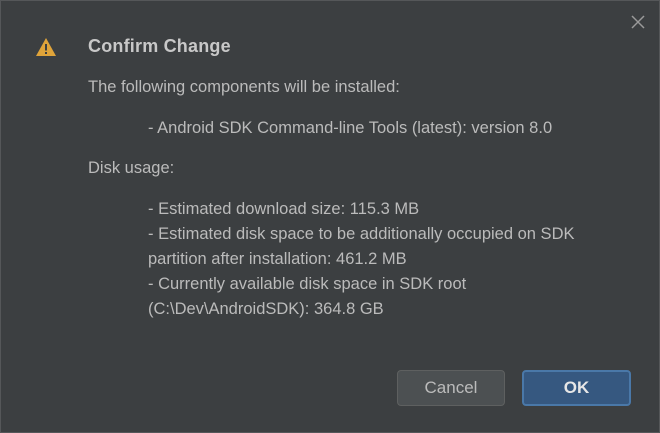 The height and width of the screenshot is (433, 660). What do you see at coordinates (159, 46) in the screenshot?
I see `dialog-title: Confirm Change` at bounding box center [159, 46].